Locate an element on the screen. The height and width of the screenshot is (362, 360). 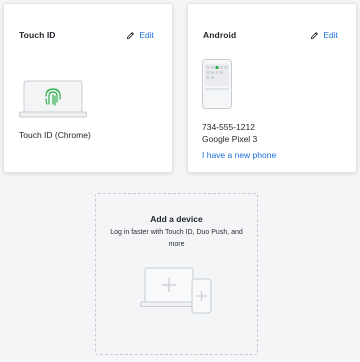
phone-icon is located at coordinates (217, 86).